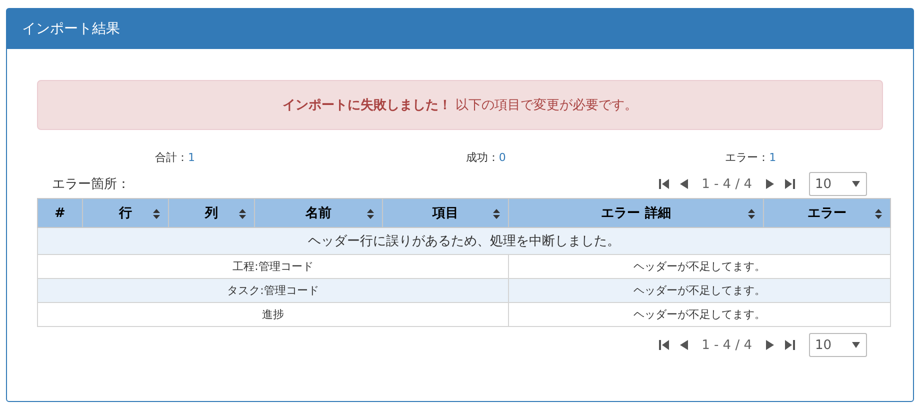 This screenshot has width=923, height=409. What do you see at coordinates (636, 213) in the screenshot?
I see `column-header: エラー 詳細` at bounding box center [636, 213].